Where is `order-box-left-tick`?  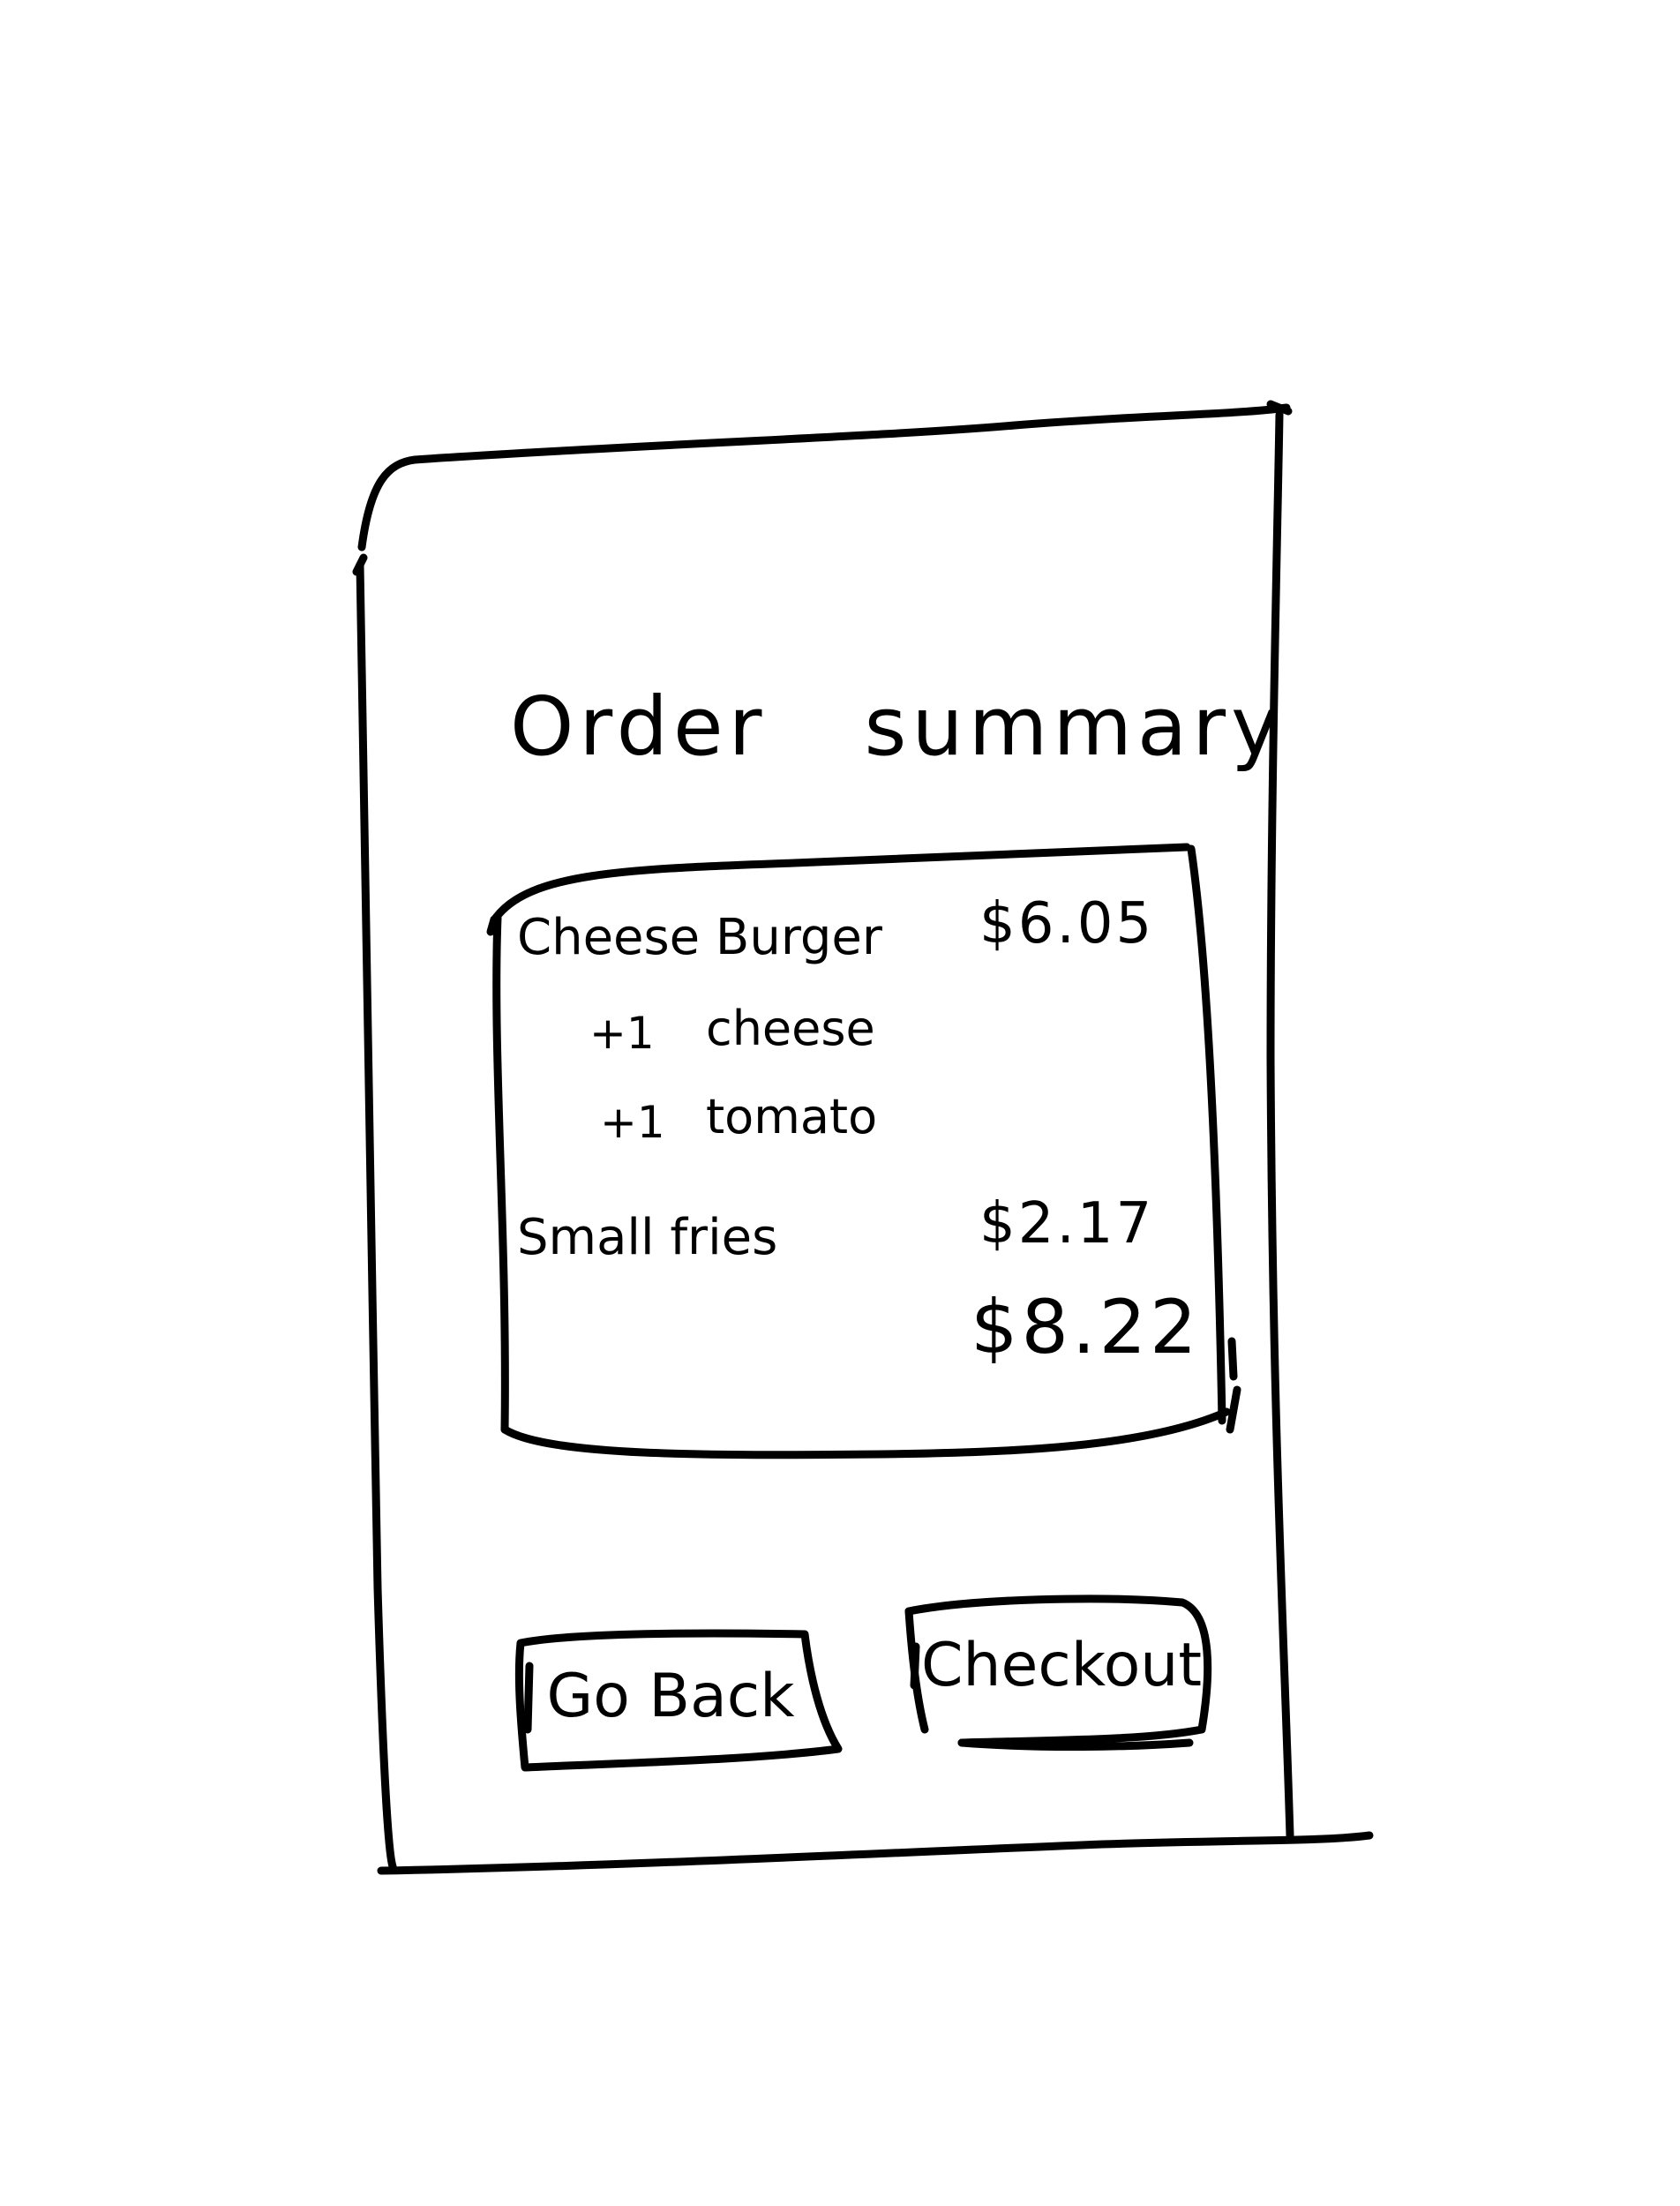 order-box-left-tick is located at coordinates (492, 925).